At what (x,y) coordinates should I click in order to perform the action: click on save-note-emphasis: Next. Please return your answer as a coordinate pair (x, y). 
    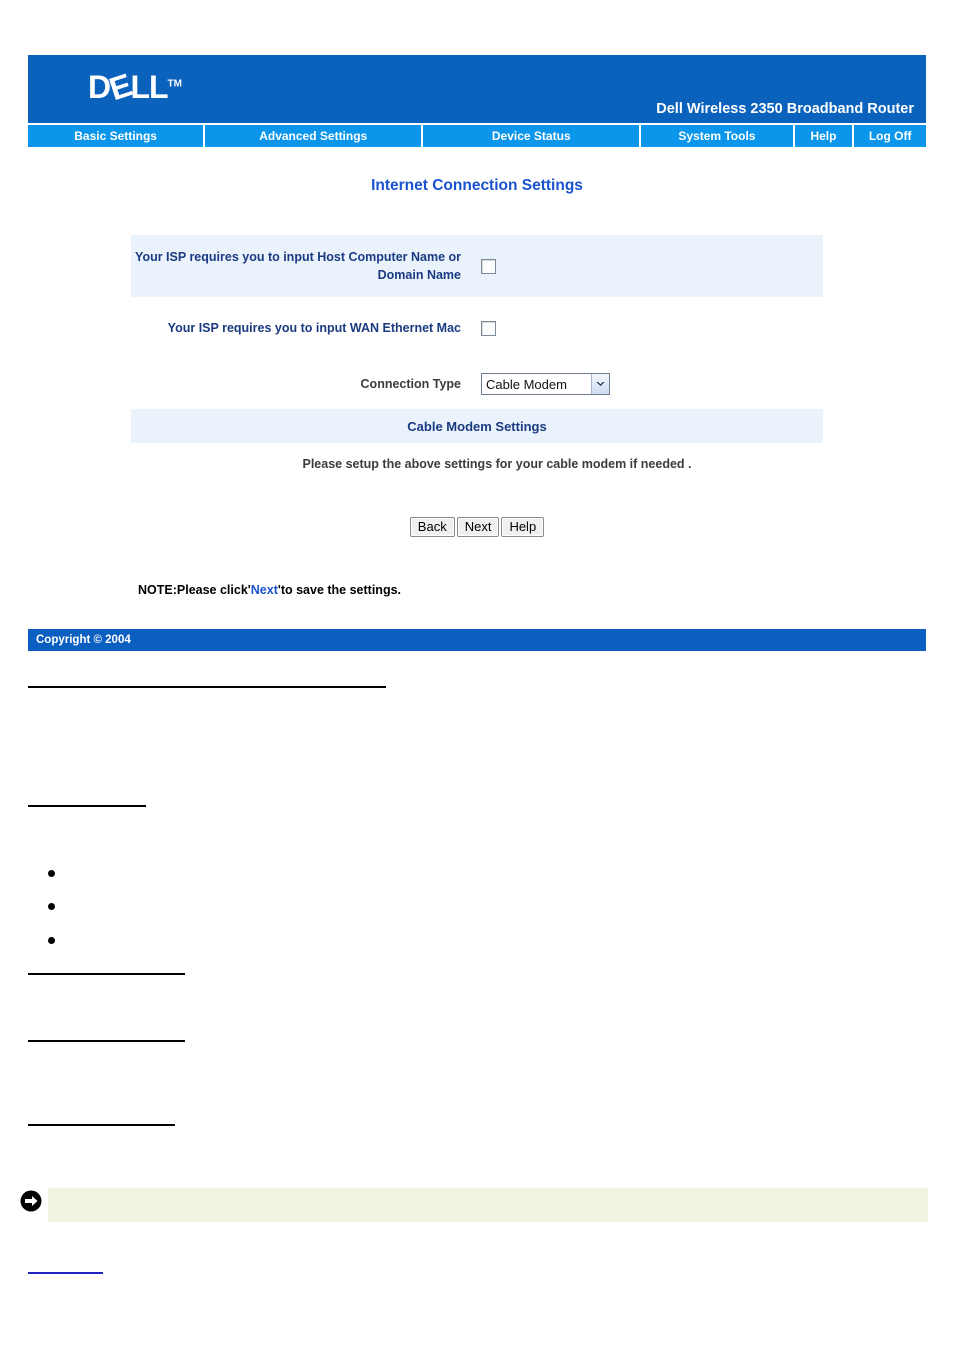
    Looking at the image, I should click on (264, 590).